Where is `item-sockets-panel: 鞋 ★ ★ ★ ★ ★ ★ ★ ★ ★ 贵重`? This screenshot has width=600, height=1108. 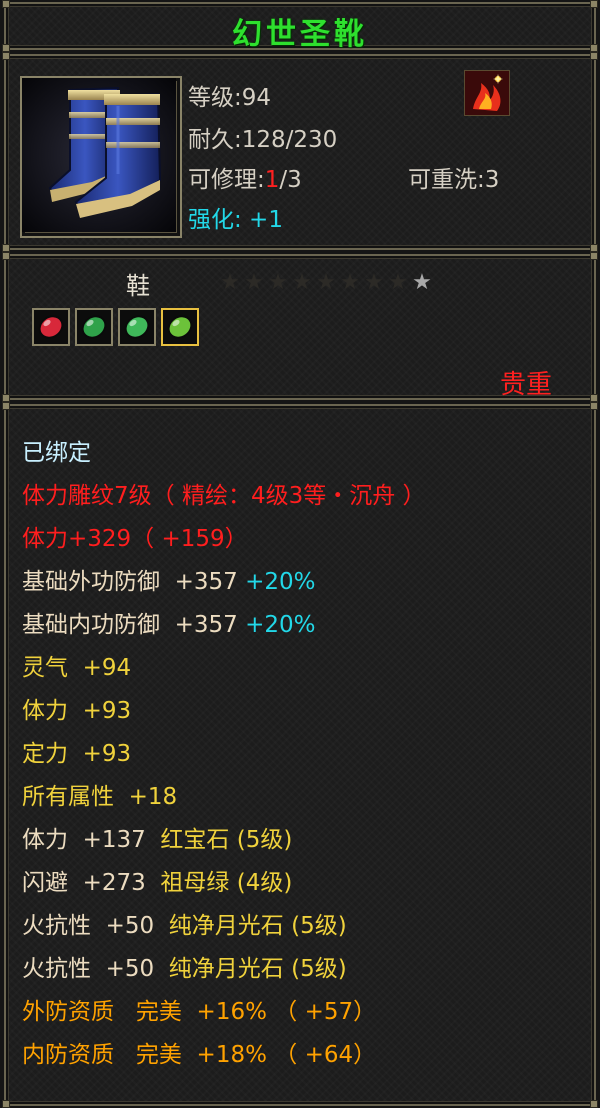
item-sockets-panel: 鞋 ★ ★ ★ ★ ★ ★ ★ ★ ★ 贵重 is located at coordinates (300, 327).